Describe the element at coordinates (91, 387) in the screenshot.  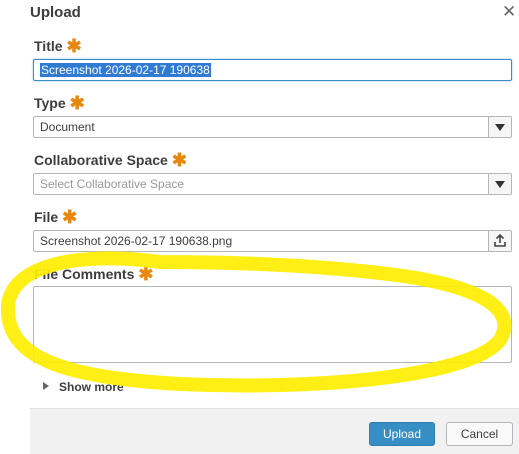
I see `show-more-label: Show more` at that location.